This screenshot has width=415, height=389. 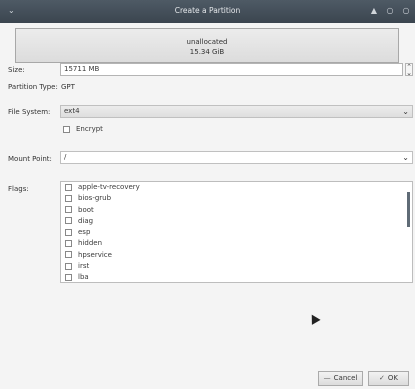 I want to click on flag-label: boot, so click(x=86, y=209).